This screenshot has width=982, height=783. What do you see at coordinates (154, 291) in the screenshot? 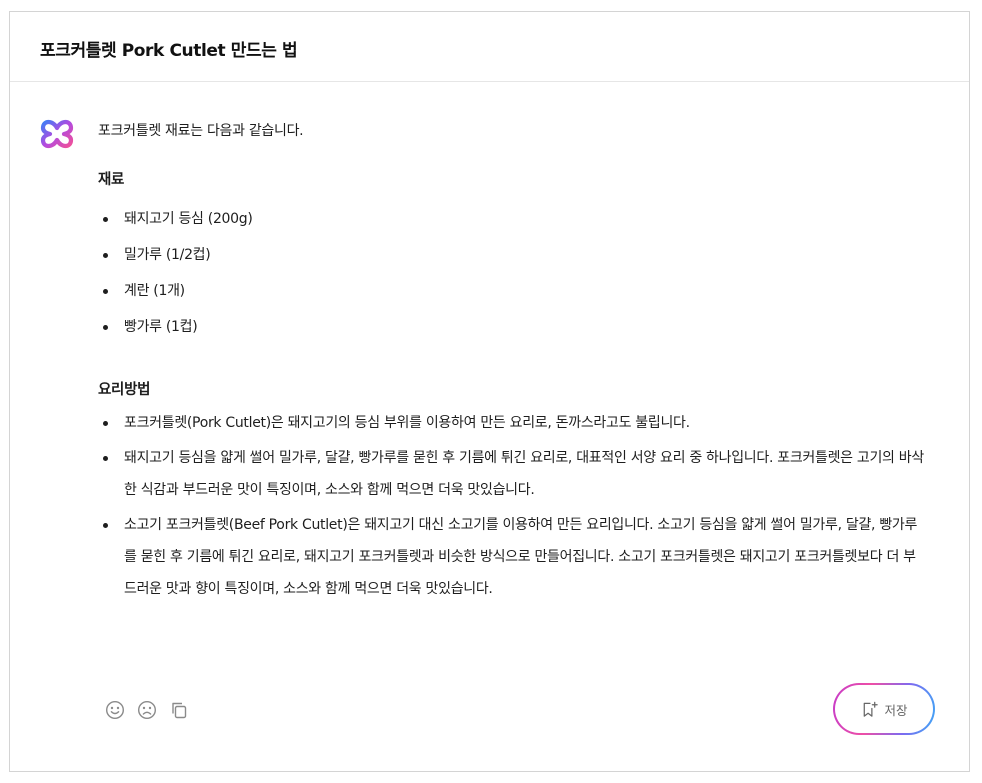
I see `ingredient-text: 계란 (1개)` at bounding box center [154, 291].